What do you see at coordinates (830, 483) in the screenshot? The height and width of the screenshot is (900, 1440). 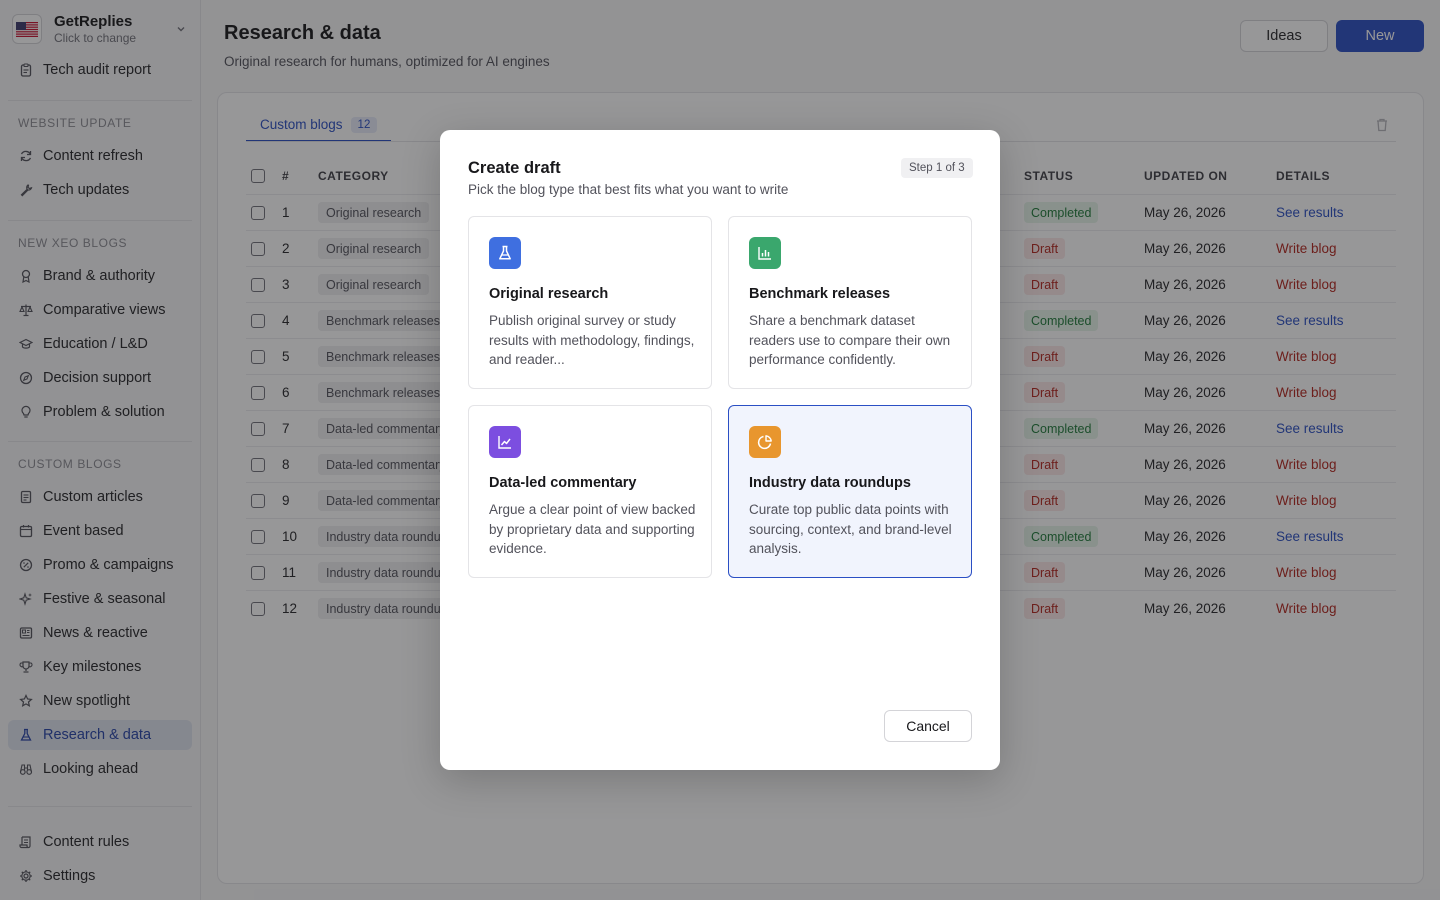 I see `option-title: Industry data roundups` at bounding box center [830, 483].